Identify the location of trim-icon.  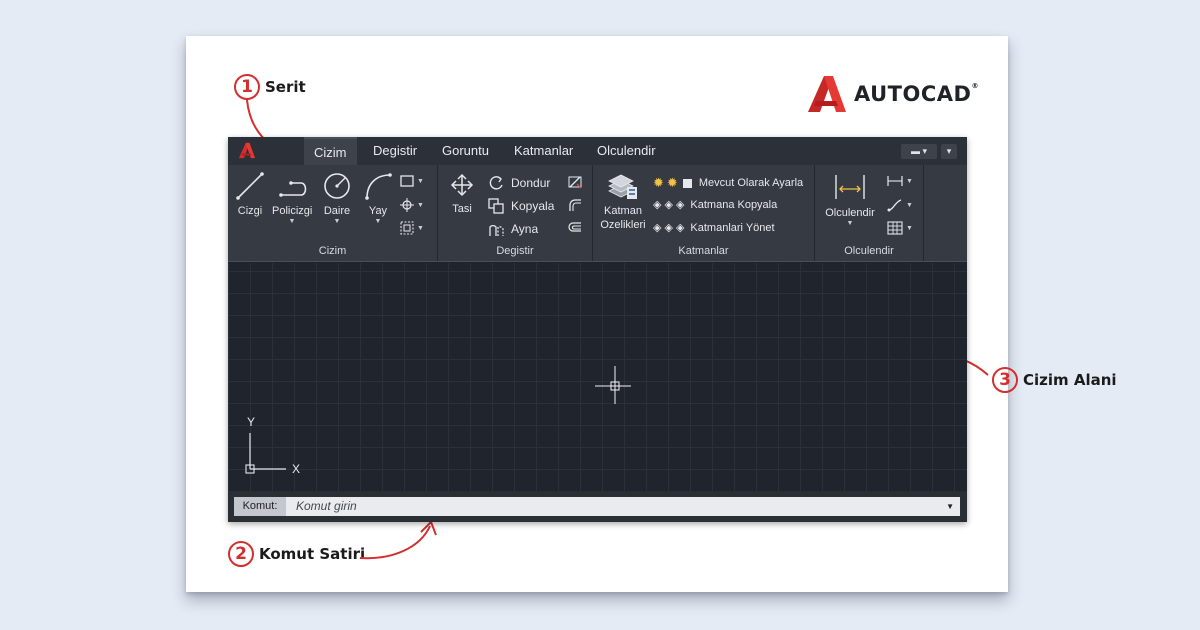
(575, 182).